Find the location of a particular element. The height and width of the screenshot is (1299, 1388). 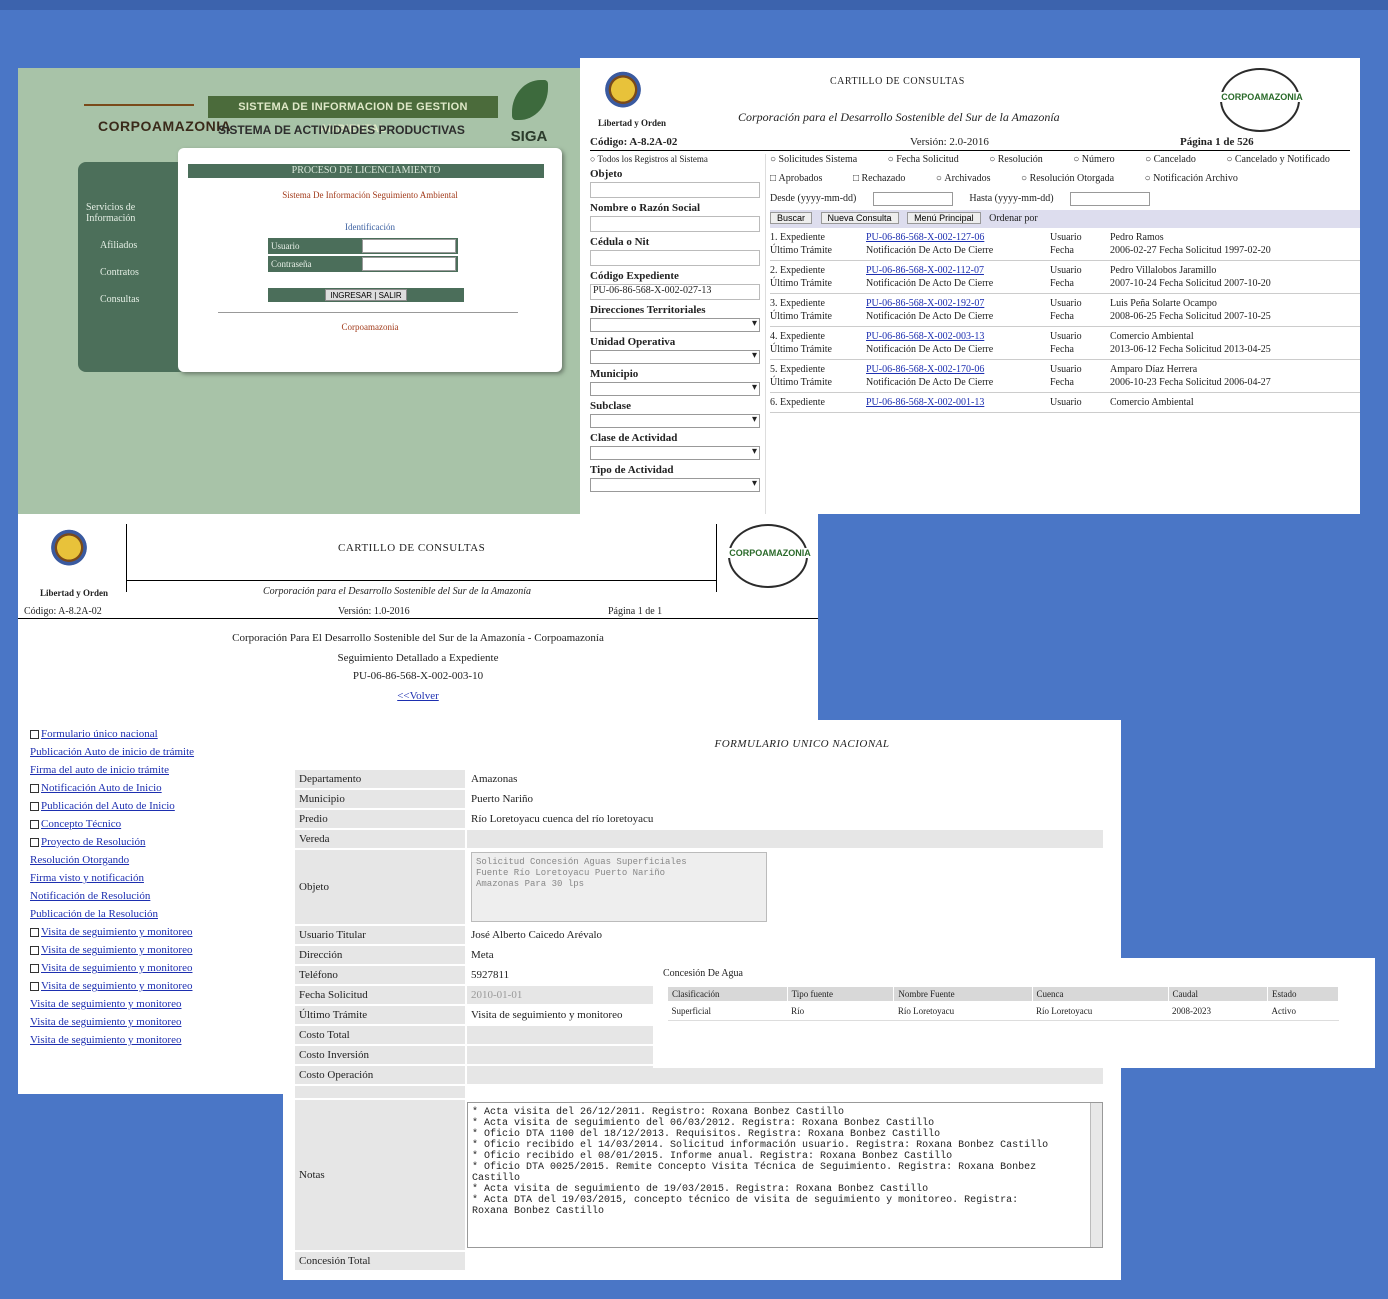

subclase-select is located at coordinates (675, 421).